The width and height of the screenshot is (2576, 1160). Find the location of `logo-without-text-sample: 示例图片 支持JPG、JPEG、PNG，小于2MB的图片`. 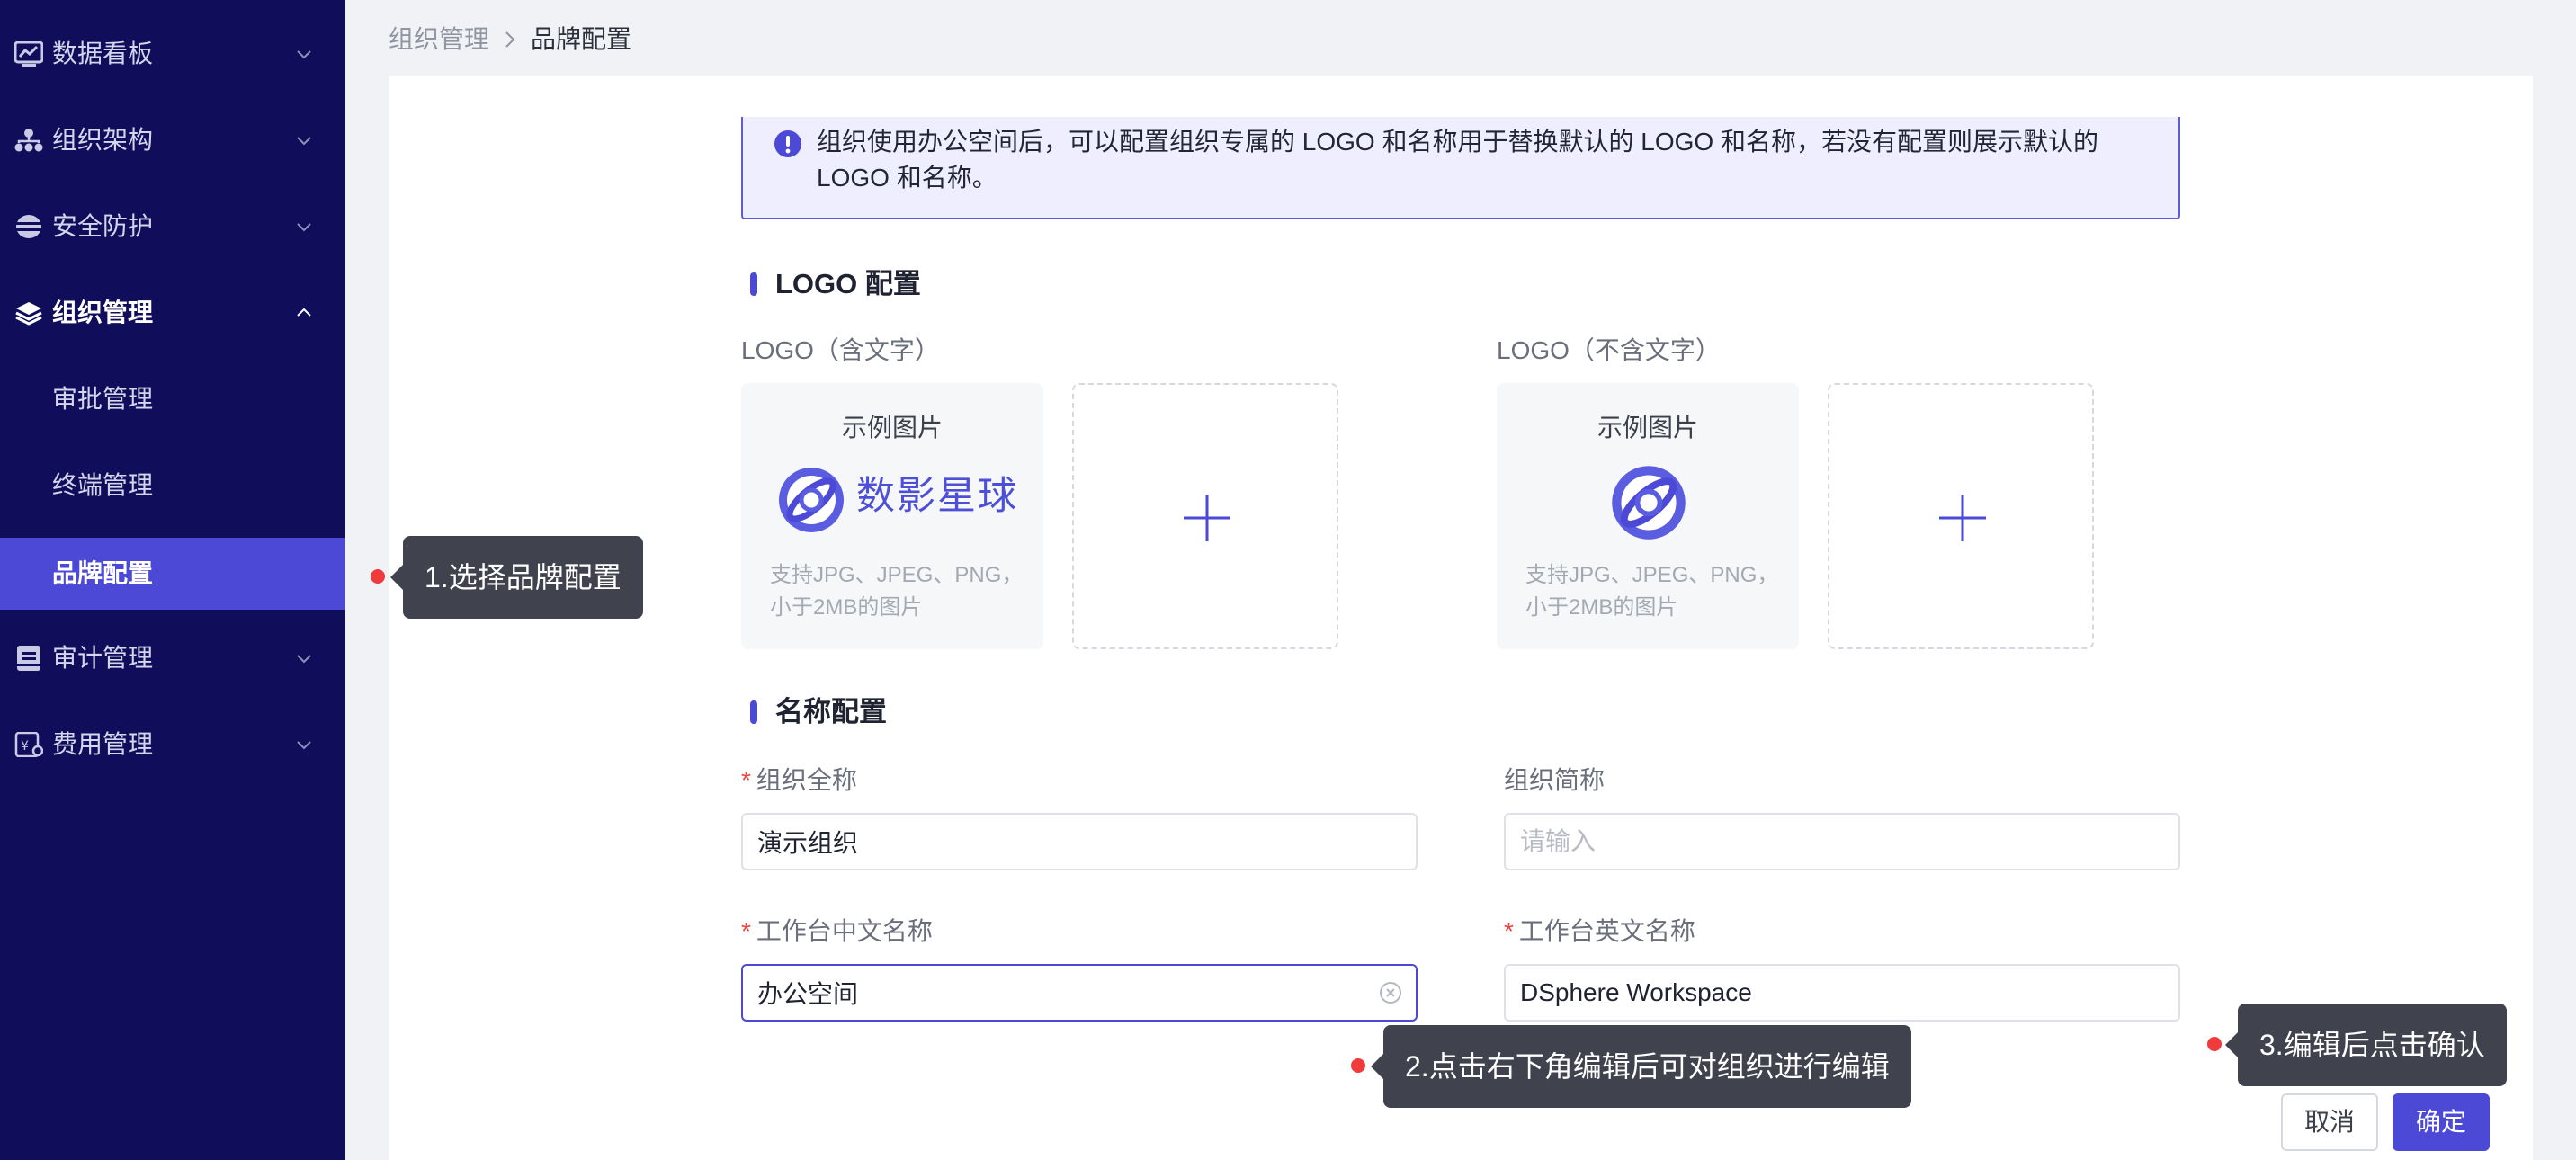

logo-without-text-sample: 示例图片 支持JPG、JPEG、PNG，小于2MB的图片 is located at coordinates (1648, 516).